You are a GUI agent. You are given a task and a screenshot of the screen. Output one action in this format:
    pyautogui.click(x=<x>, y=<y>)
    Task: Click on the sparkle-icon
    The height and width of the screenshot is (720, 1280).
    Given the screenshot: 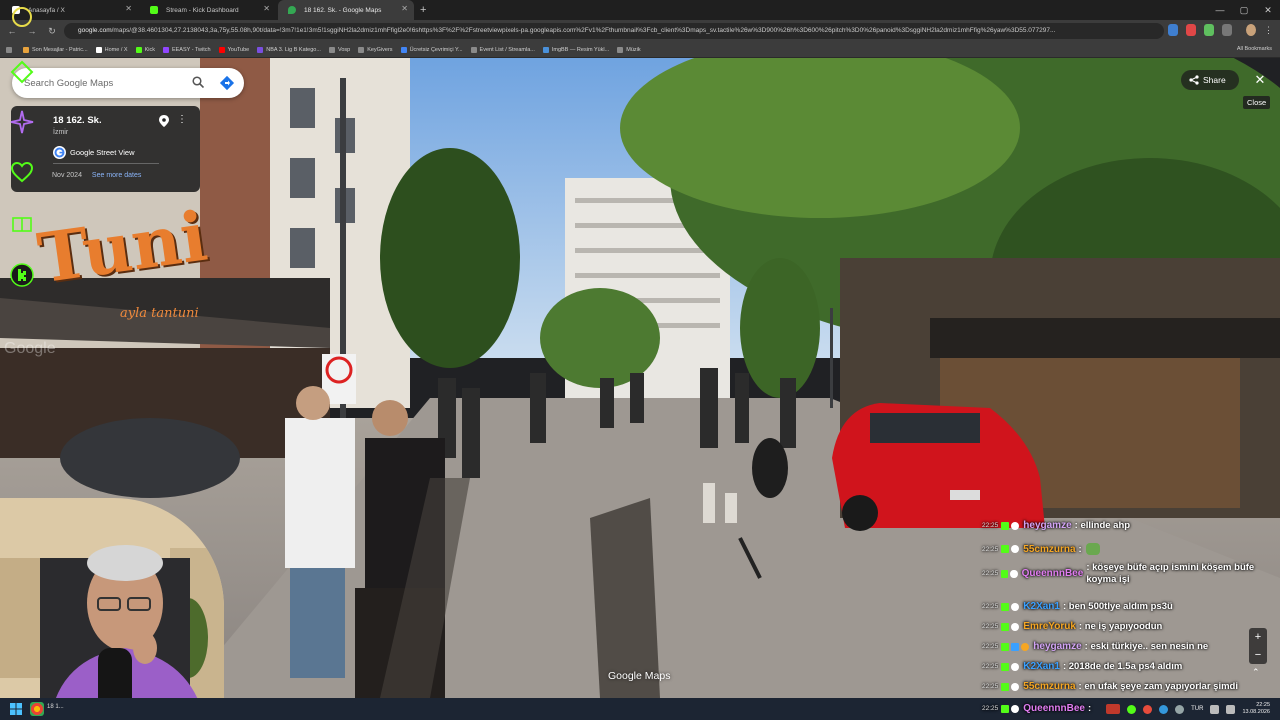 What is the action you would take?
    pyautogui.click(x=22, y=122)
    